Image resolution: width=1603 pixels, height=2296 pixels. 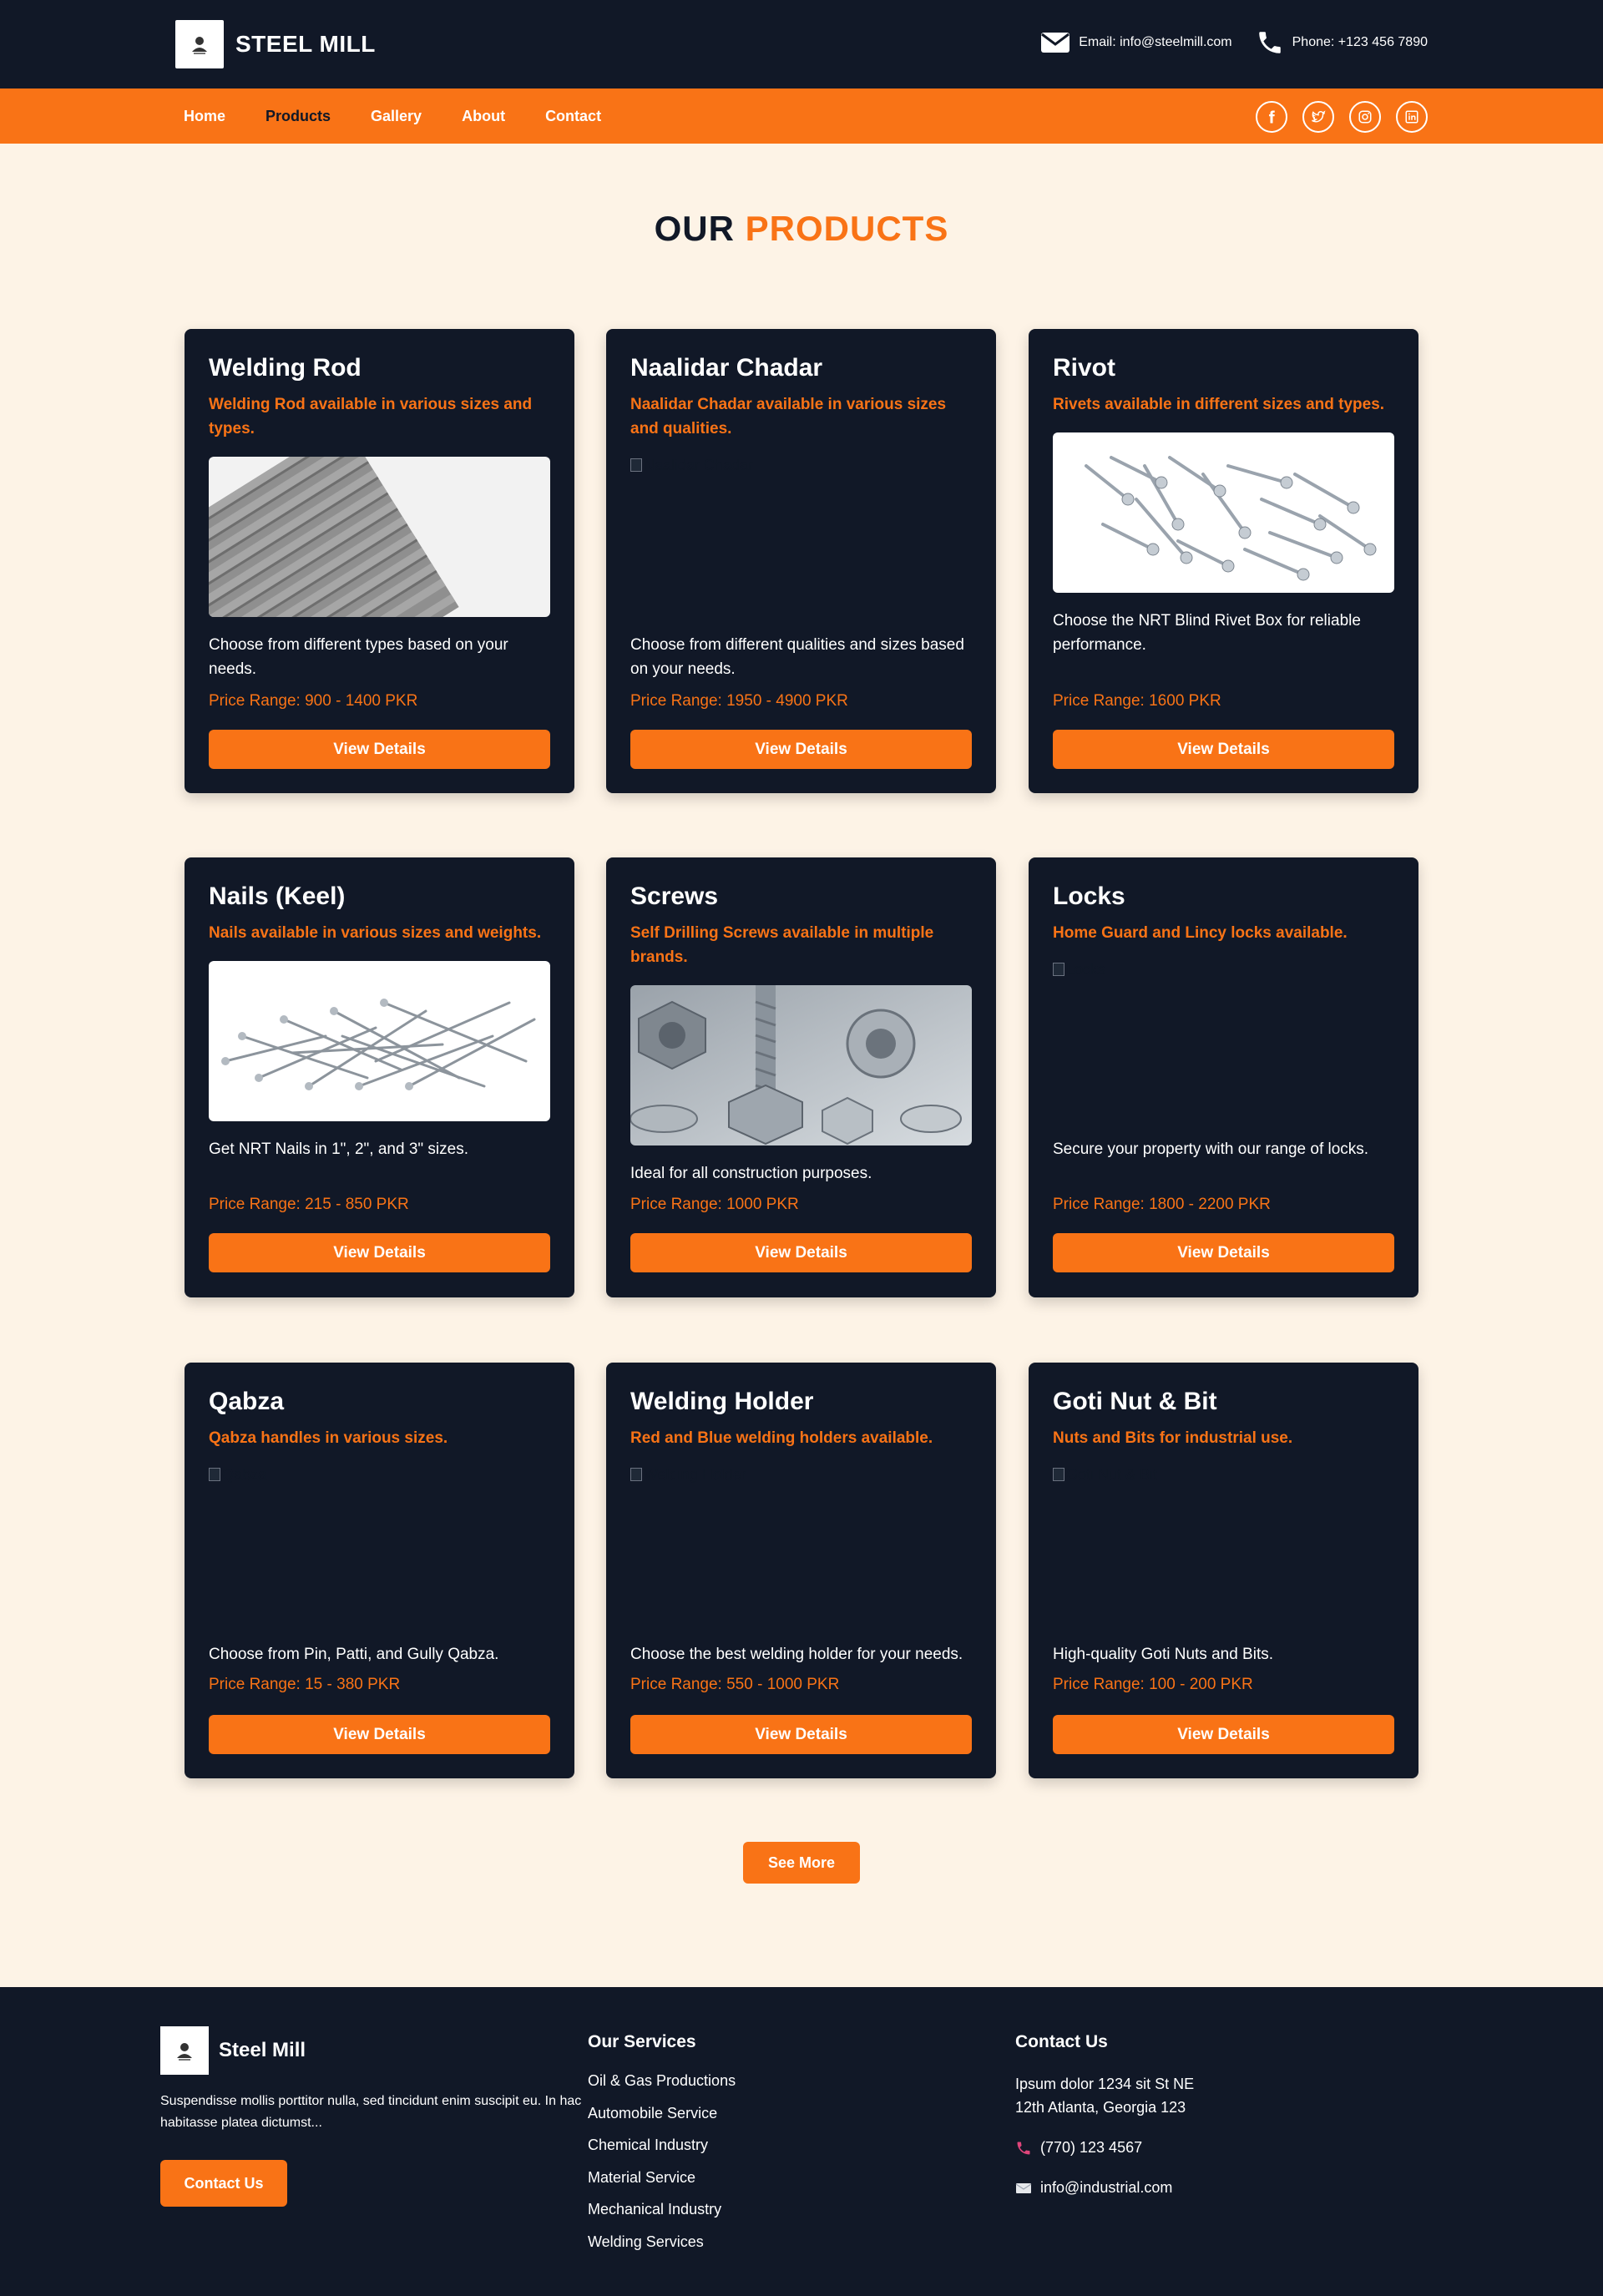 What do you see at coordinates (735, 1684) in the screenshot?
I see `product-price: Price Range: 550 - 1000 PKR` at bounding box center [735, 1684].